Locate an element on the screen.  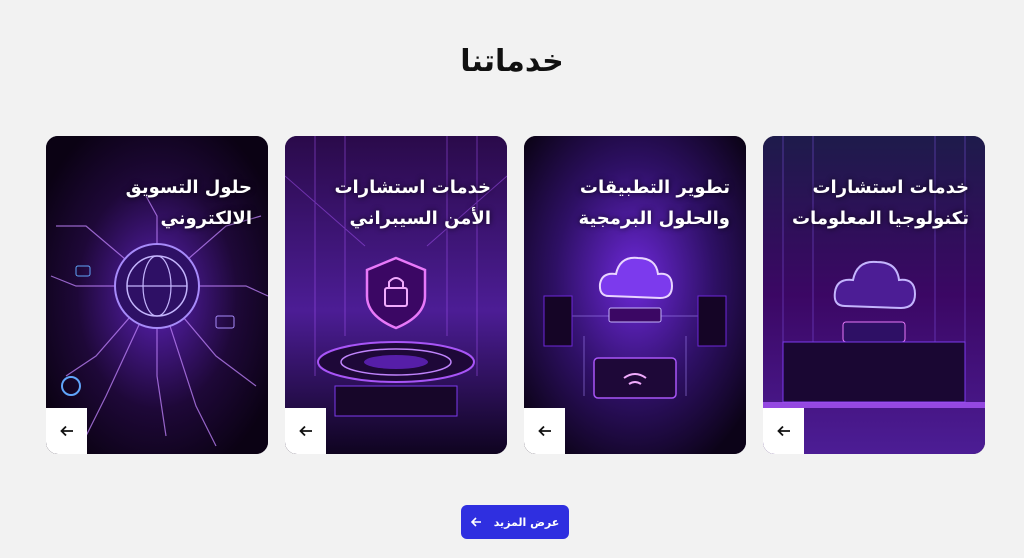
service-card-it-consulting: خدمات استشارات تكنولوجيا المعلومات is located at coordinates (874, 295).